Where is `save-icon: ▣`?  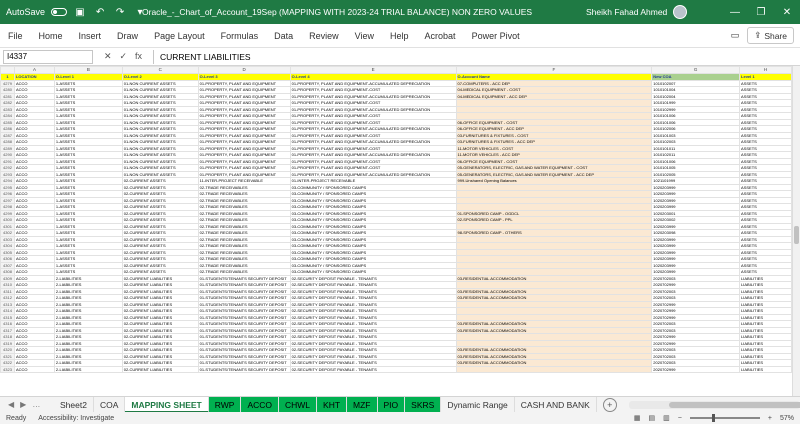 save-icon: ▣ is located at coordinates (80, 12).